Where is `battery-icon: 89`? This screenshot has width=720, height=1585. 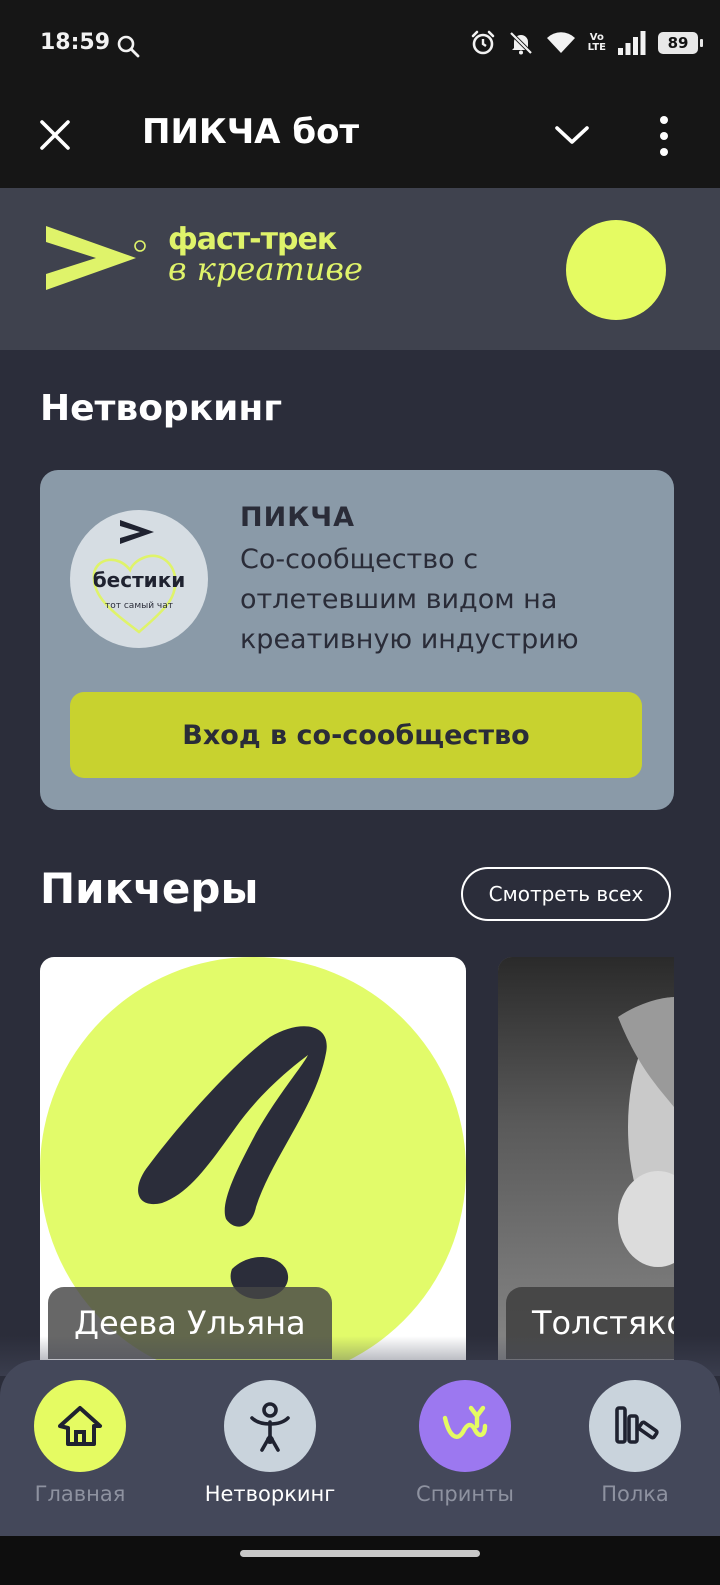
battery-icon: 89 is located at coordinates (680, 43).